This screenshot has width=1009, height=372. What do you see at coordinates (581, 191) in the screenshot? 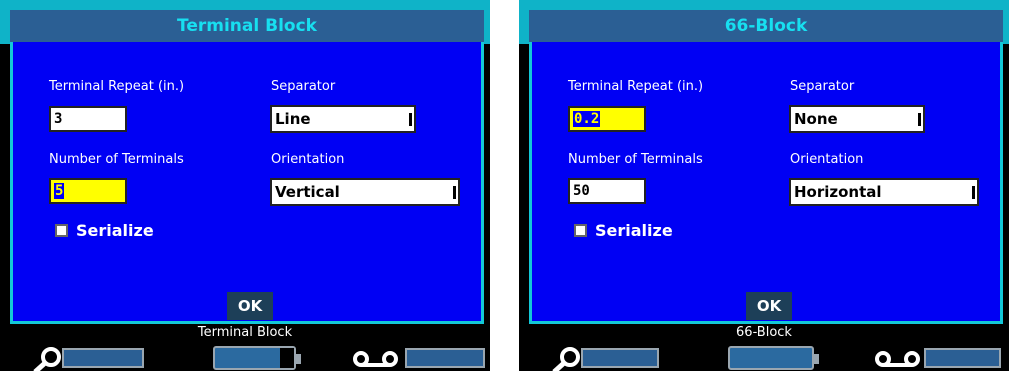
I see `number-of-terminals-value: 50` at bounding box center [581, 191].